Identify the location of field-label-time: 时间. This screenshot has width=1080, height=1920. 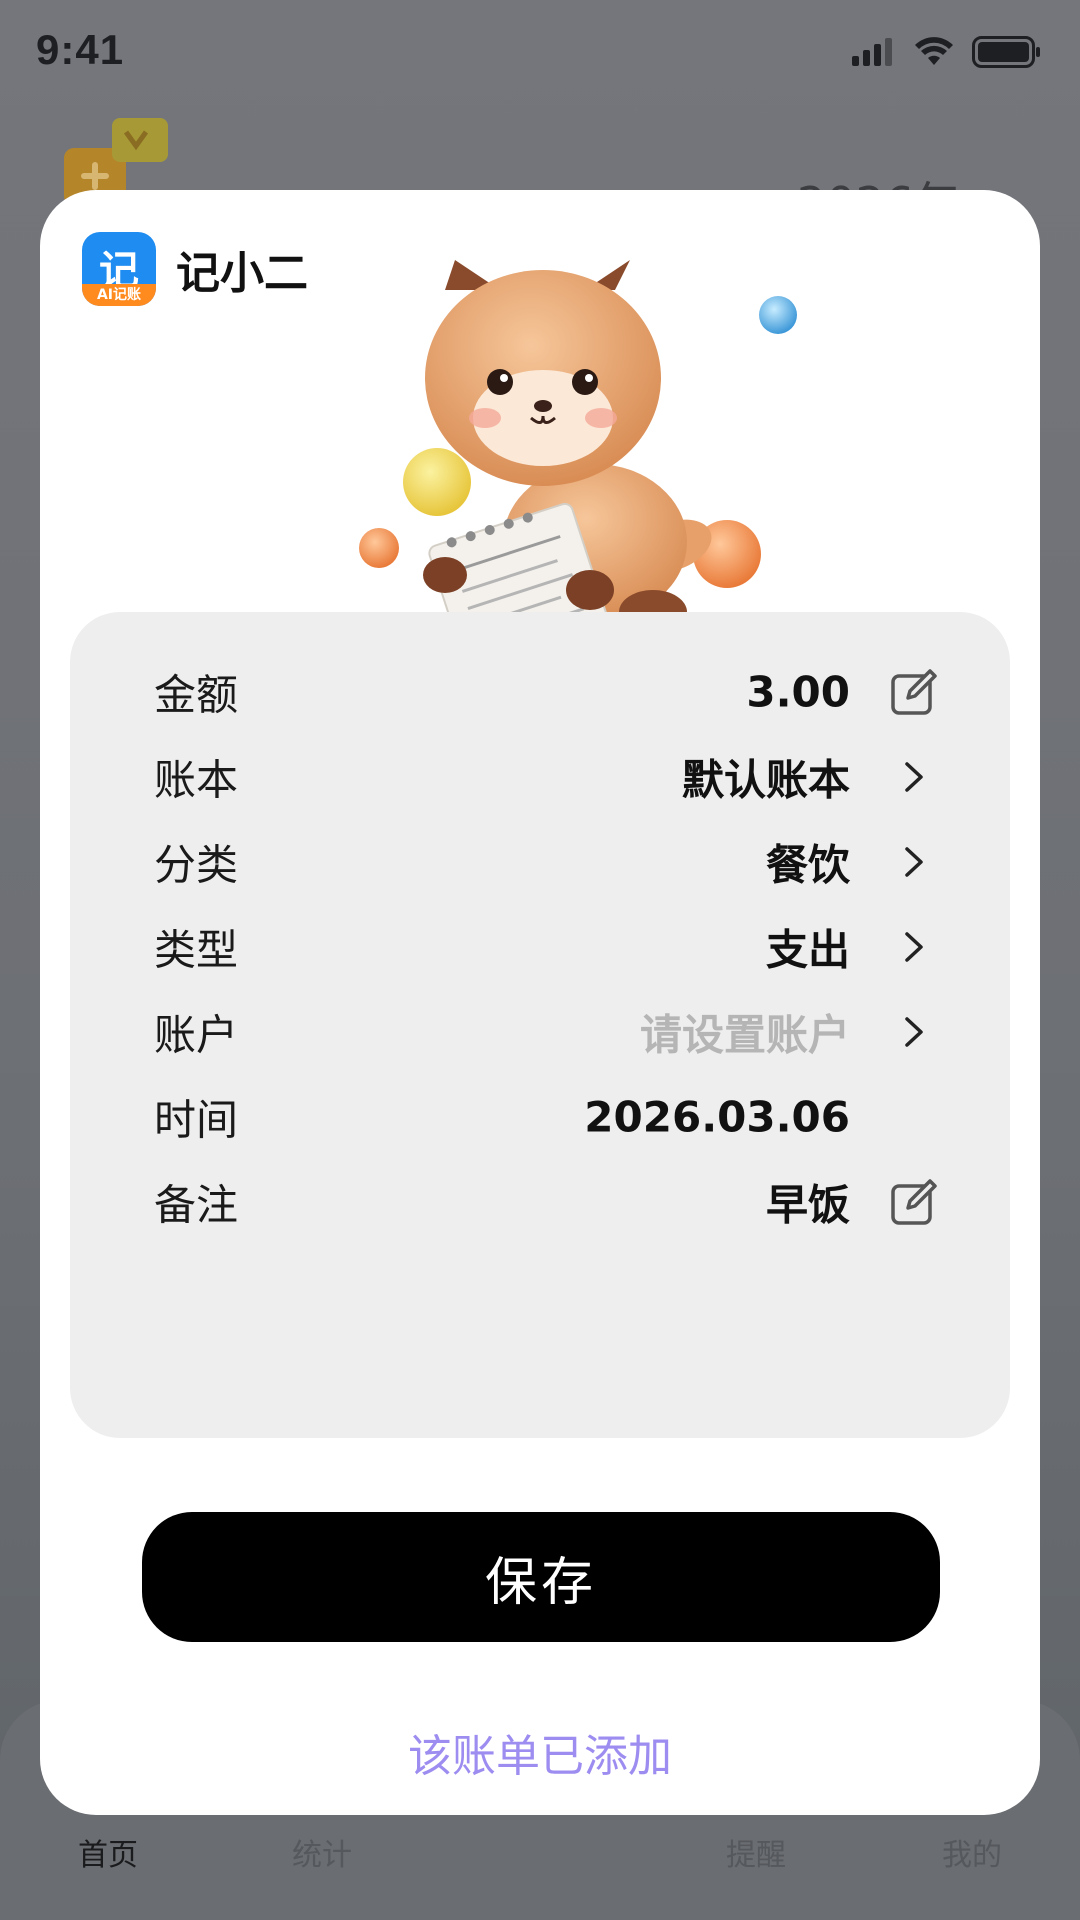
(196, 1120).